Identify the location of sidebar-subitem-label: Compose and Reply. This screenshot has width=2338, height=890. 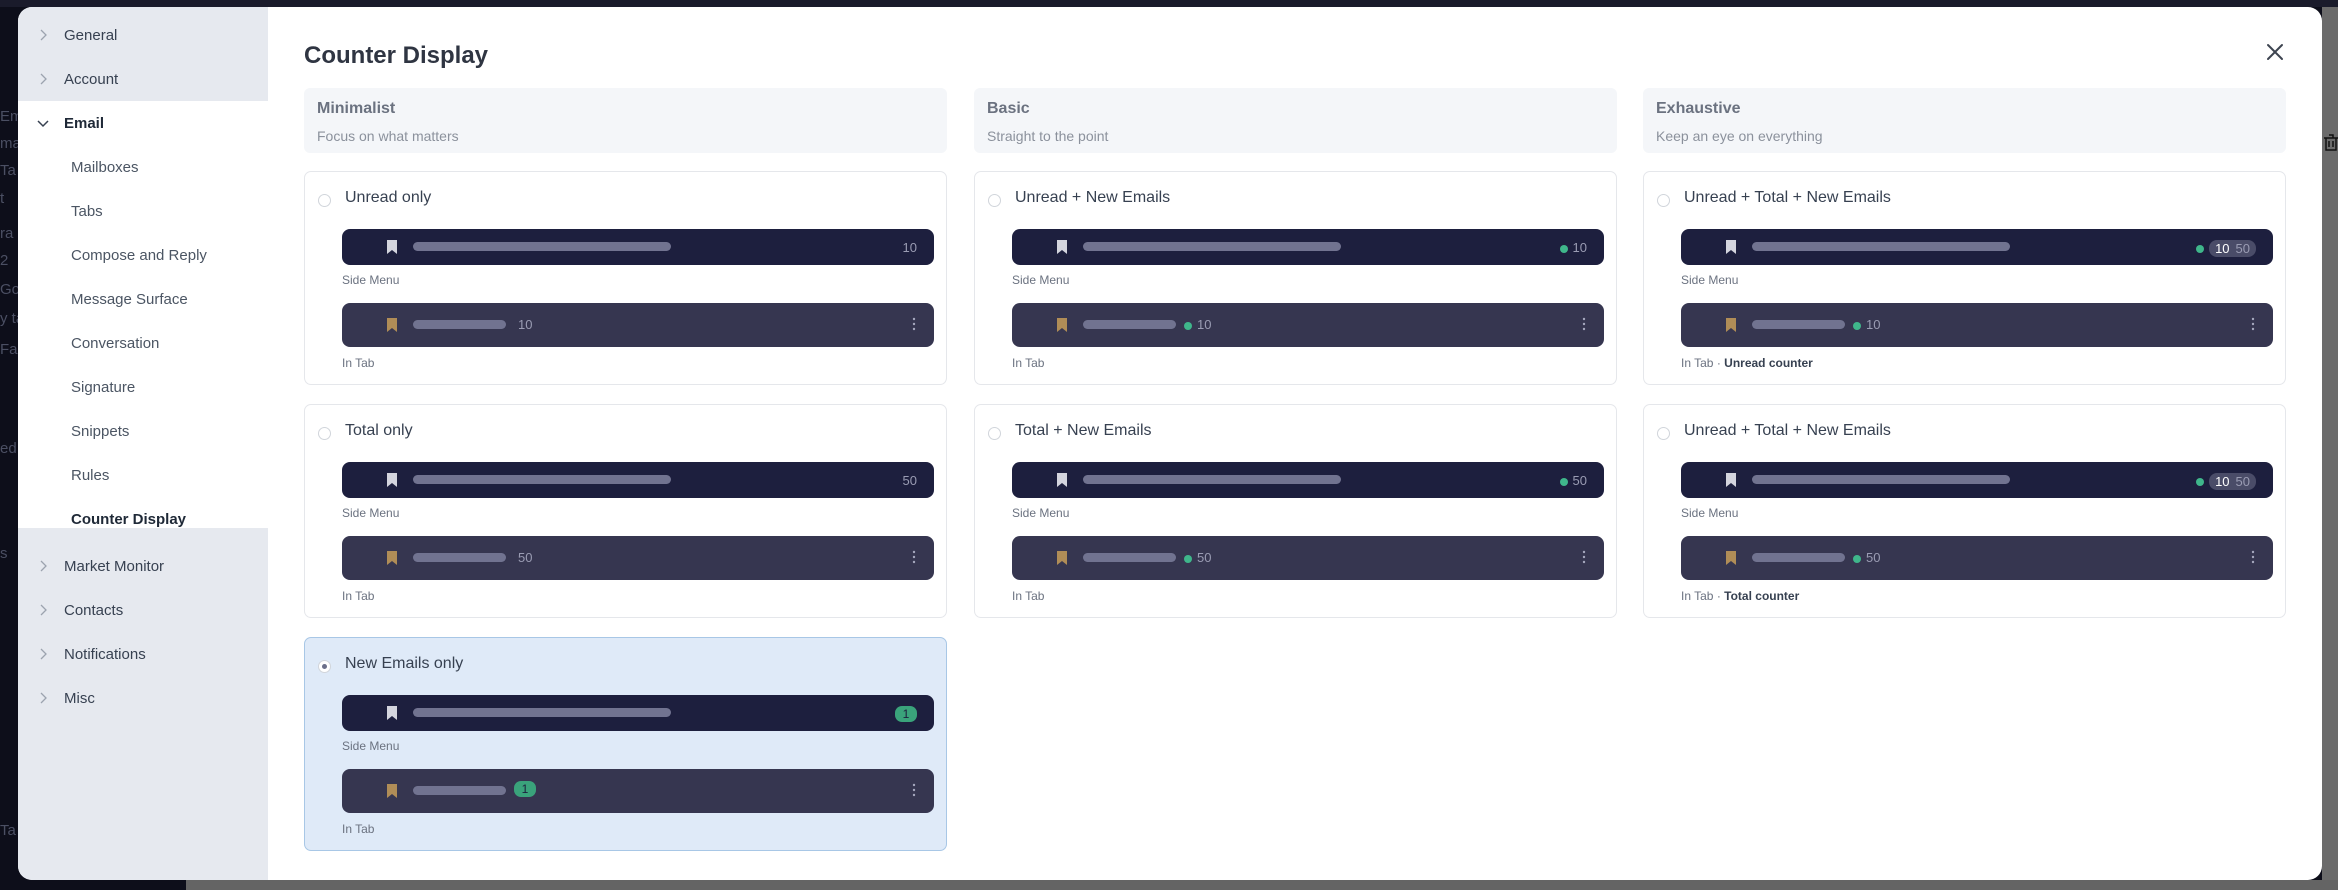
(139, 255).